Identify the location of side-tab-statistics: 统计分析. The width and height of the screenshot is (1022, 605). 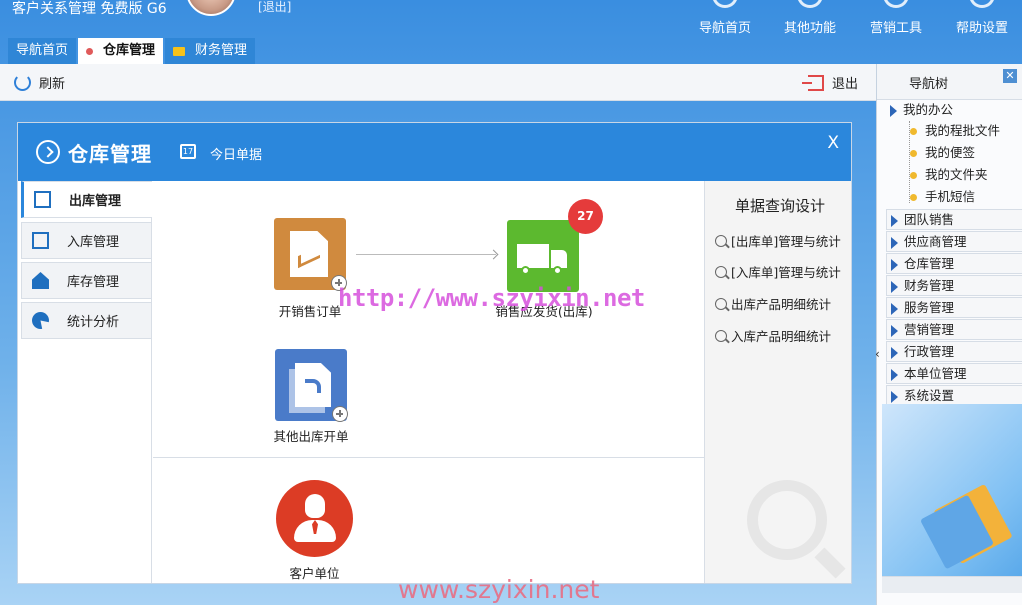
(86, 320).